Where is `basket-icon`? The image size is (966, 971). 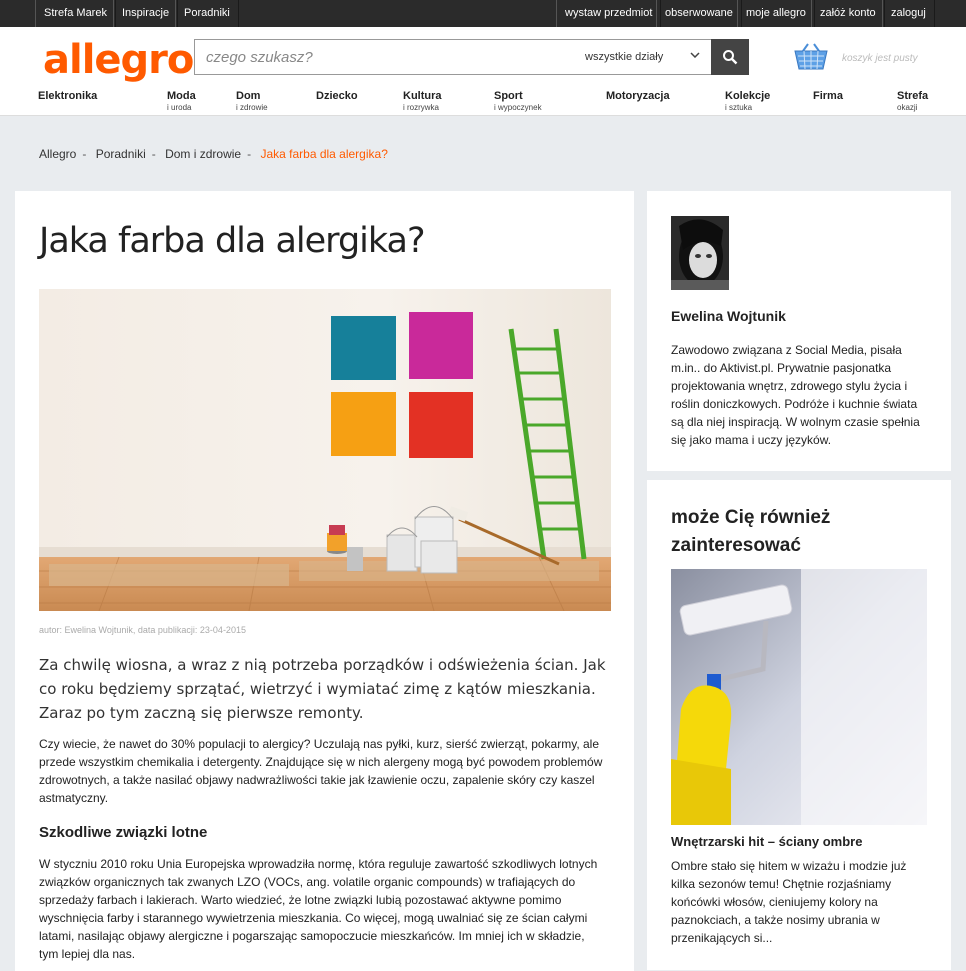 basket-icon is located at coordinates (811, 58).